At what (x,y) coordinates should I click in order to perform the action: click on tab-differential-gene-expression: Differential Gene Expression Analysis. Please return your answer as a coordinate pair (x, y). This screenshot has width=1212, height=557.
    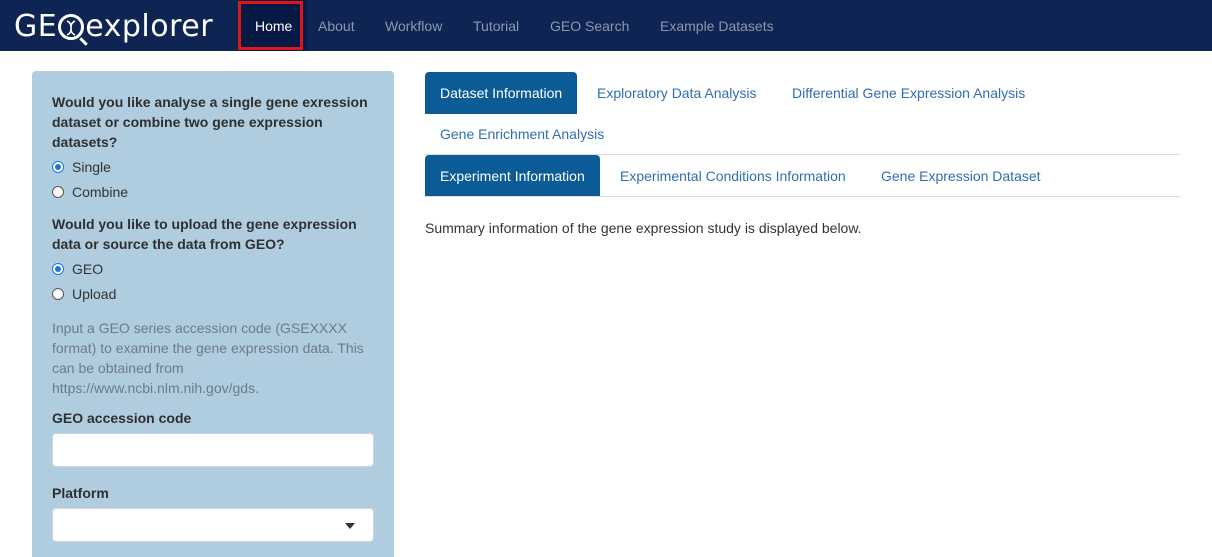
    Looking at the image, I should click on (908, 93).